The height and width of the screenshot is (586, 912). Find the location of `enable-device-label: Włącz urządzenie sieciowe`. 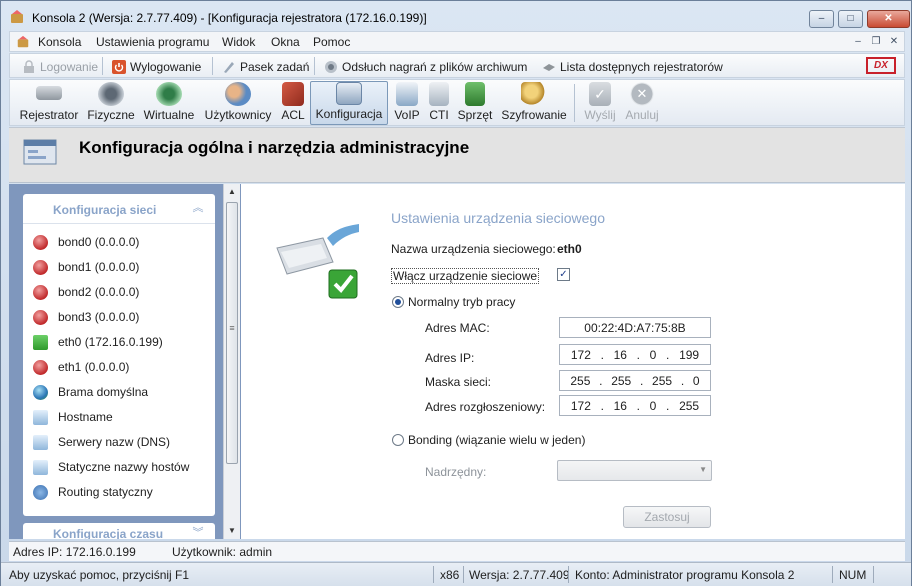

enable-device-label: Włącz urządzenie sieciowe is located at coordinates (465, 276).